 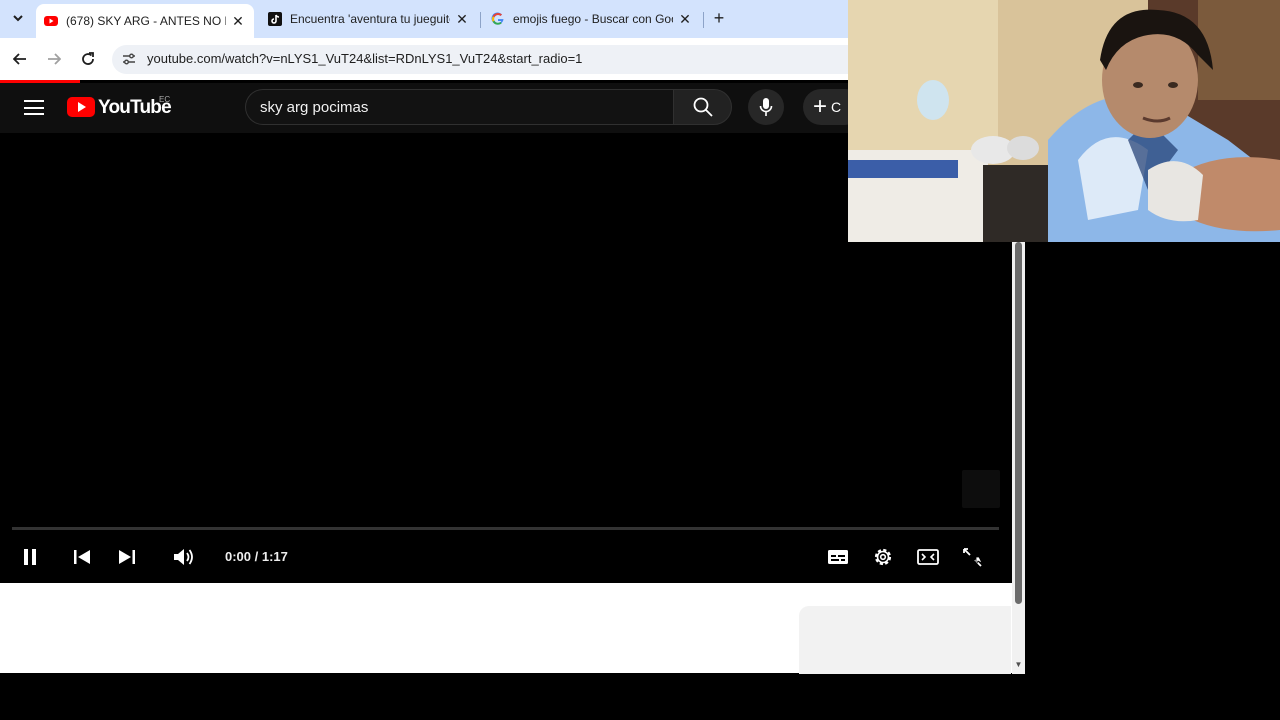 I want to click on tab-search-dropdown-button, so click(x=18, y=18).